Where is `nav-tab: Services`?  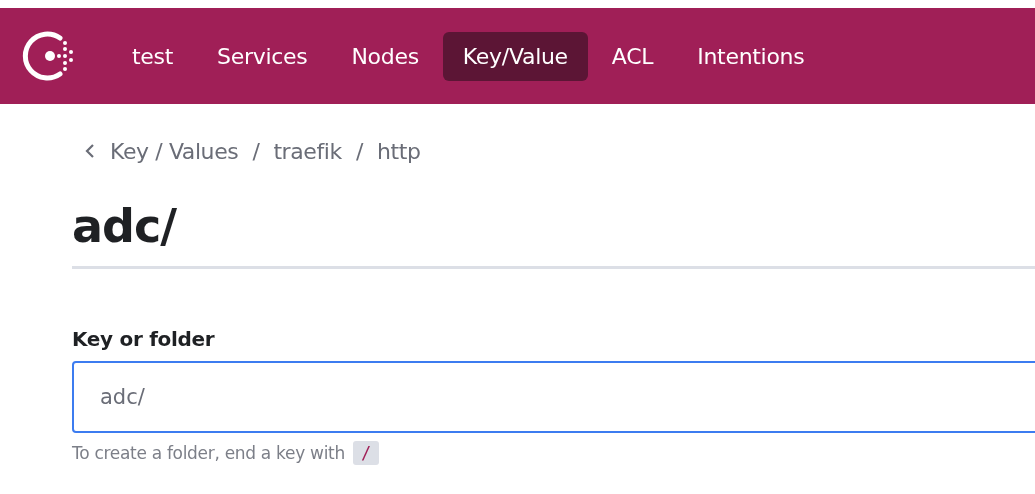
nav-tab: Services is located at coordinates (262, 56).